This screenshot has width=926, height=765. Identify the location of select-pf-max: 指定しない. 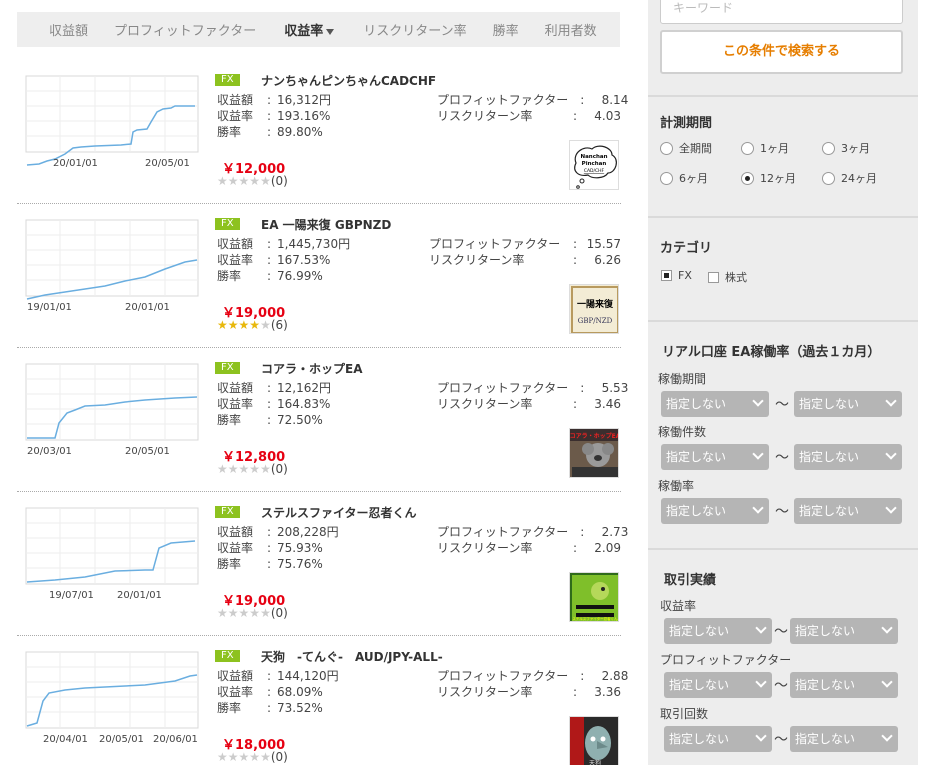
(844, 685).